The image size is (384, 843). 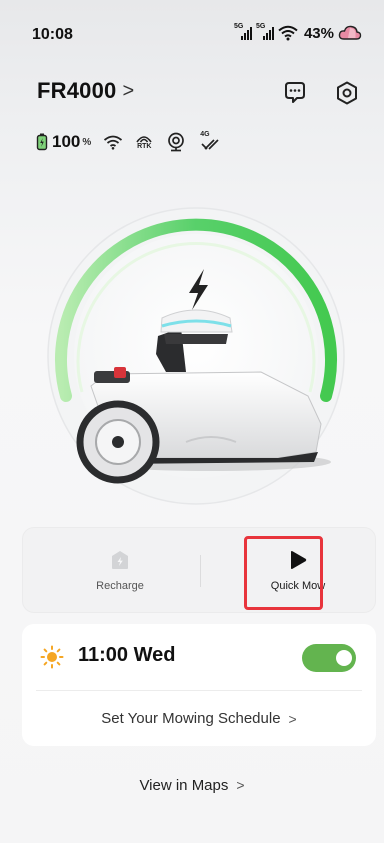 What do you see at coordinates (42, 142) in the screenshot?
I see `battery-icon` at bounding box center [42, 142].